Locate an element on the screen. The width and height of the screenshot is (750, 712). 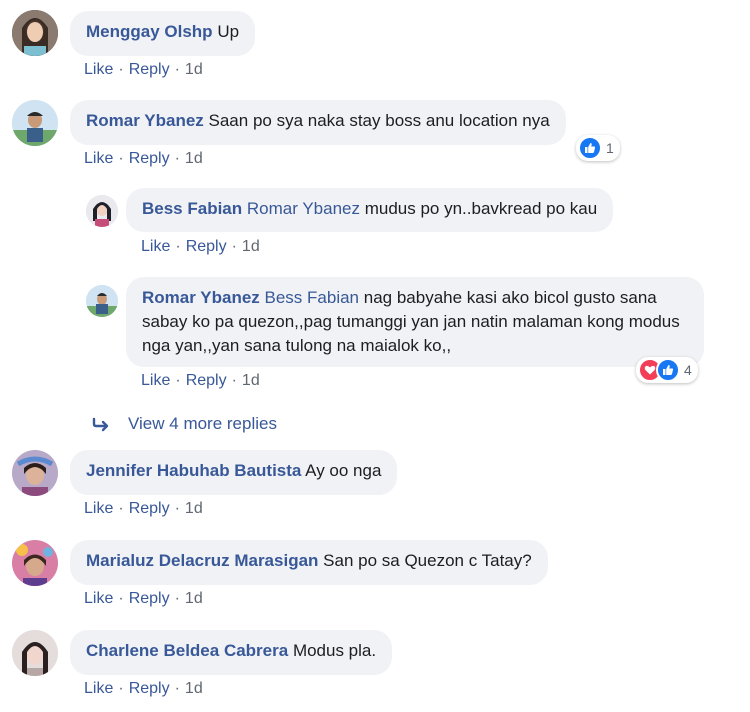
reaction-summary: 1 is located at coordinates (598, 148).